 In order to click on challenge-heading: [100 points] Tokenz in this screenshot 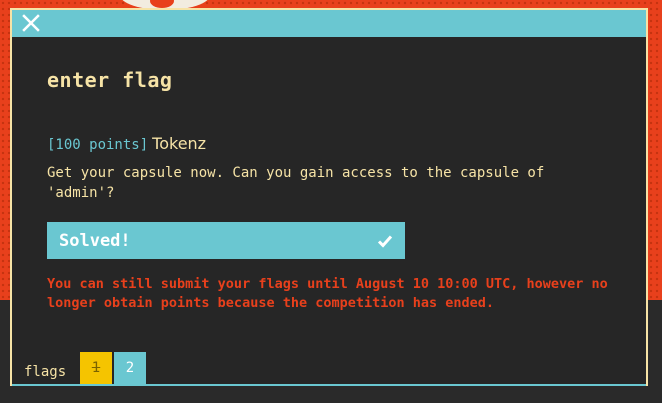, I will do `click(126, 143)`.